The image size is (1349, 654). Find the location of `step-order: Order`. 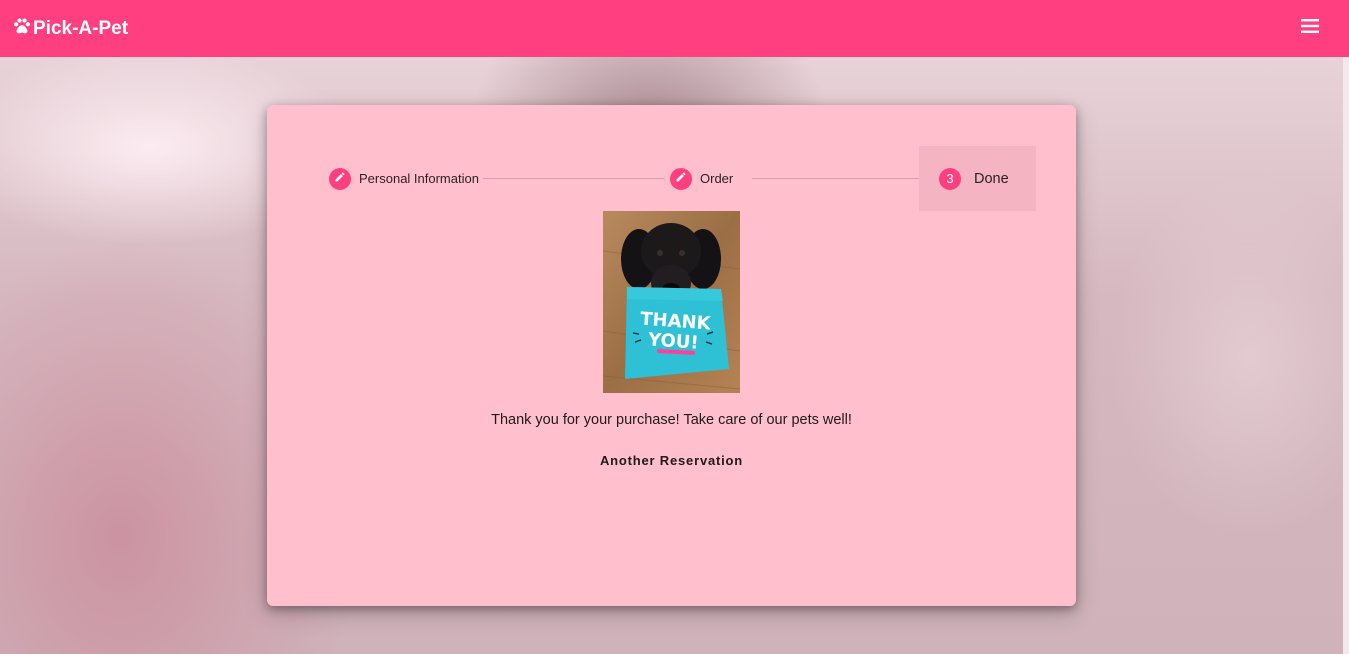

step-order: Order is located at coordinates (701, 178).